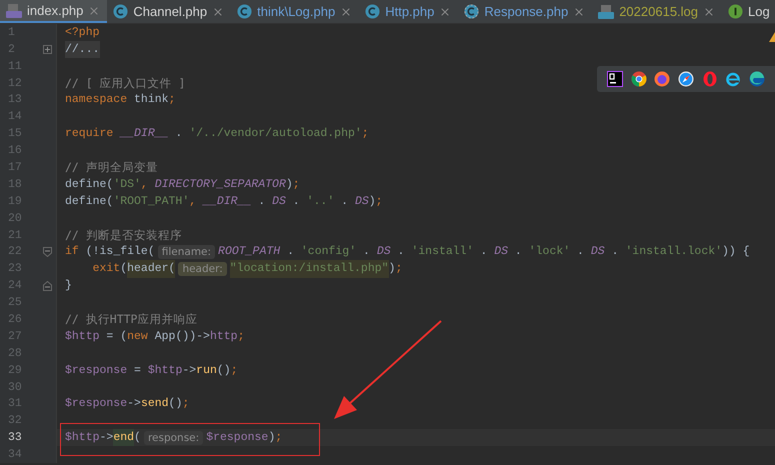 This screenshot has width=775, height=465. Describe the element at coordinates (15, 438) in the screenshot. I see `line-number: 33` at that location.